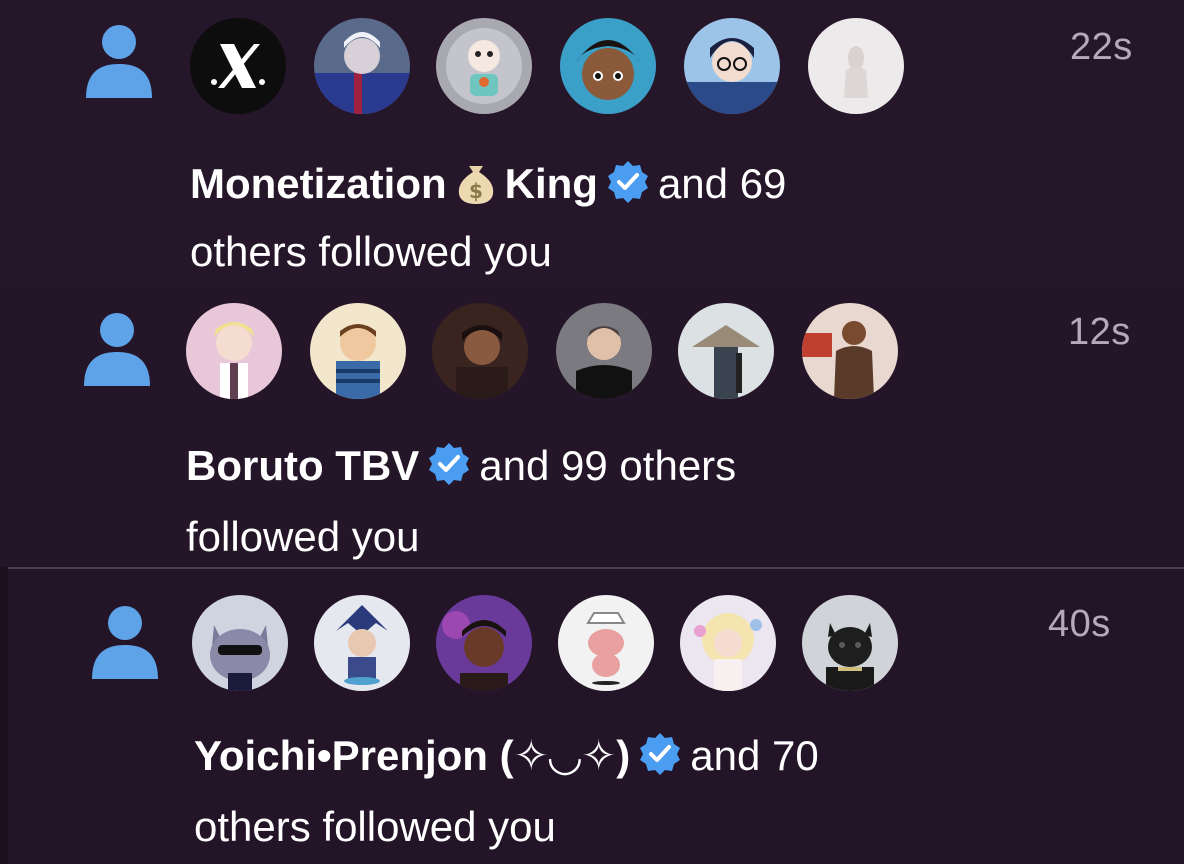  I want to click on timestamp: 22s, so click(1101, 47).